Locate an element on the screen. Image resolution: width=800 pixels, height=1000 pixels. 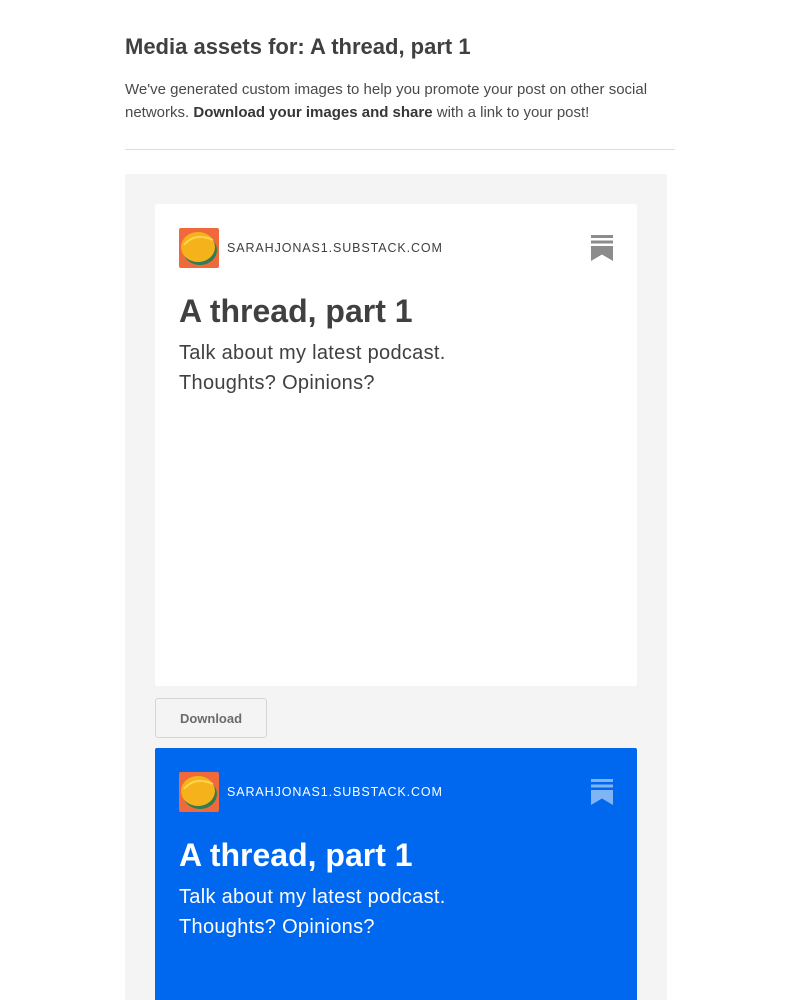
page-title: Media assets for: A thread, part 1 is located at coordinates (298, 46).